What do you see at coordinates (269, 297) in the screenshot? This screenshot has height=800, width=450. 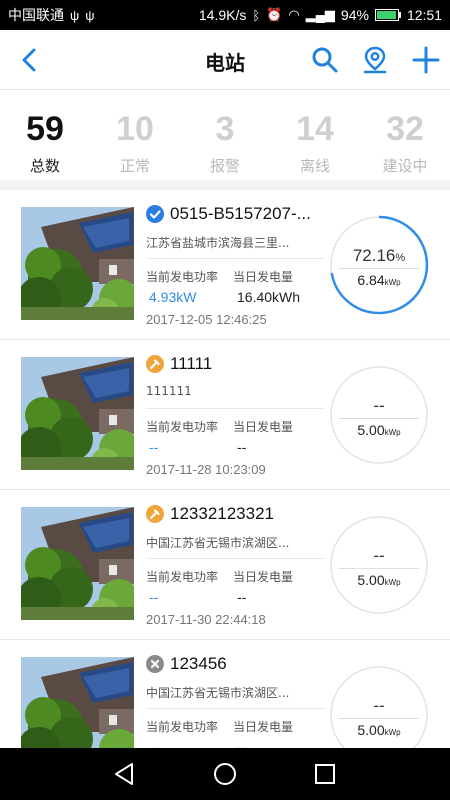 I see `energy-value: 16.40kWh` at bounding box center [269, 297].